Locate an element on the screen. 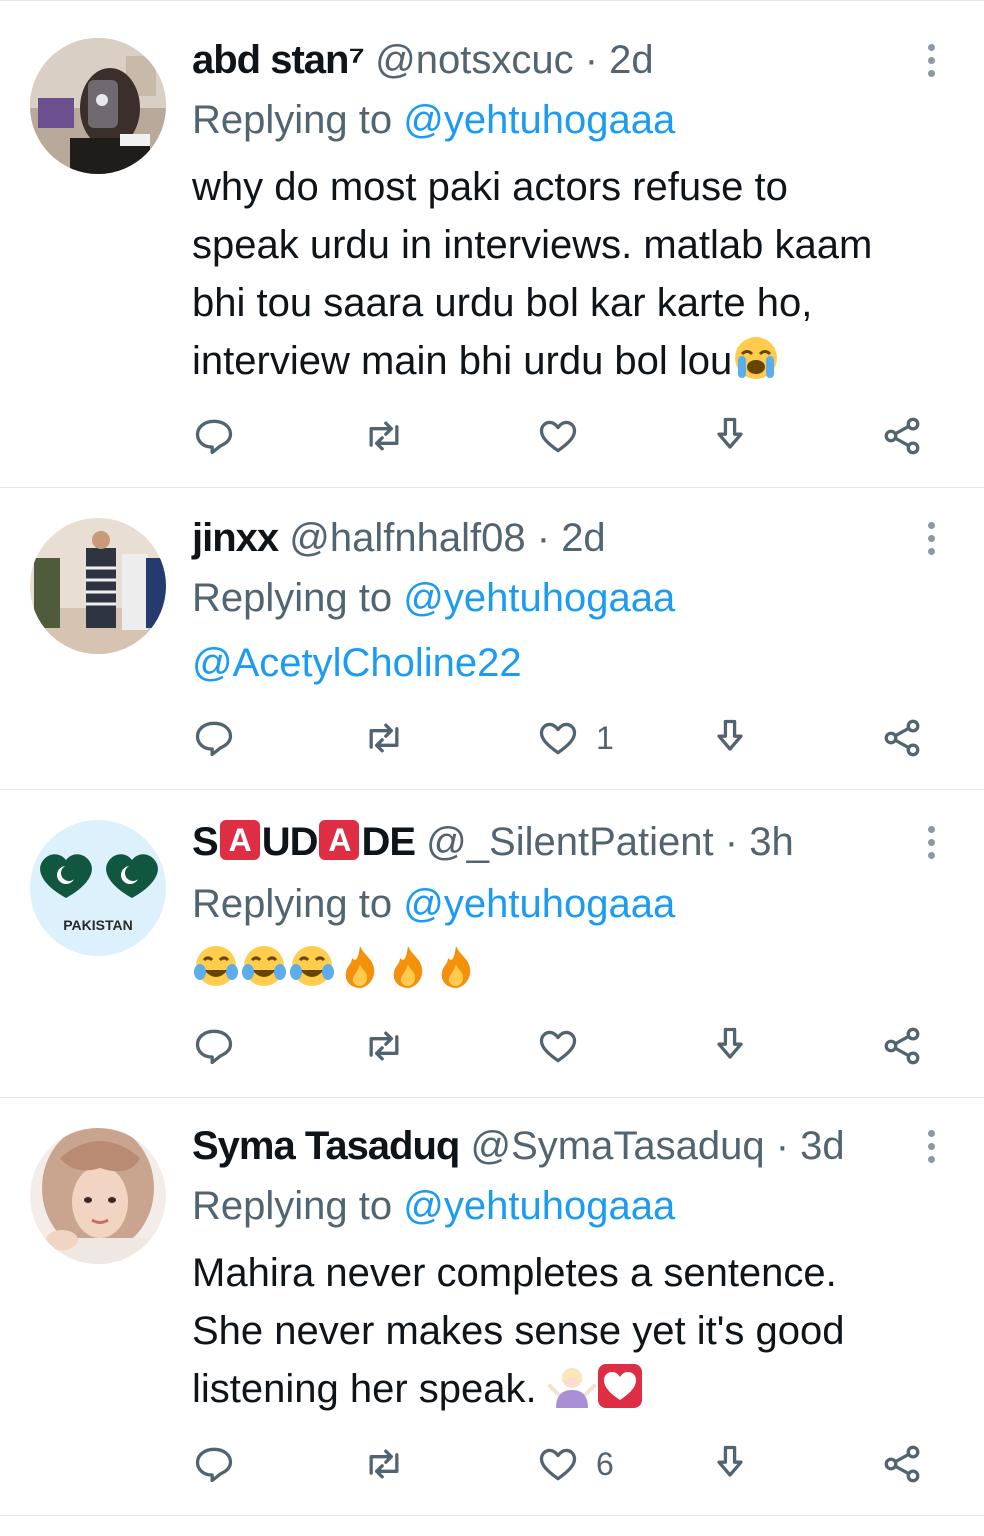 This screenshot has width=984, height=1536. tweet-header: S A UD A DE @_SilentPatient · 3h is located at coordinates (548, 842).